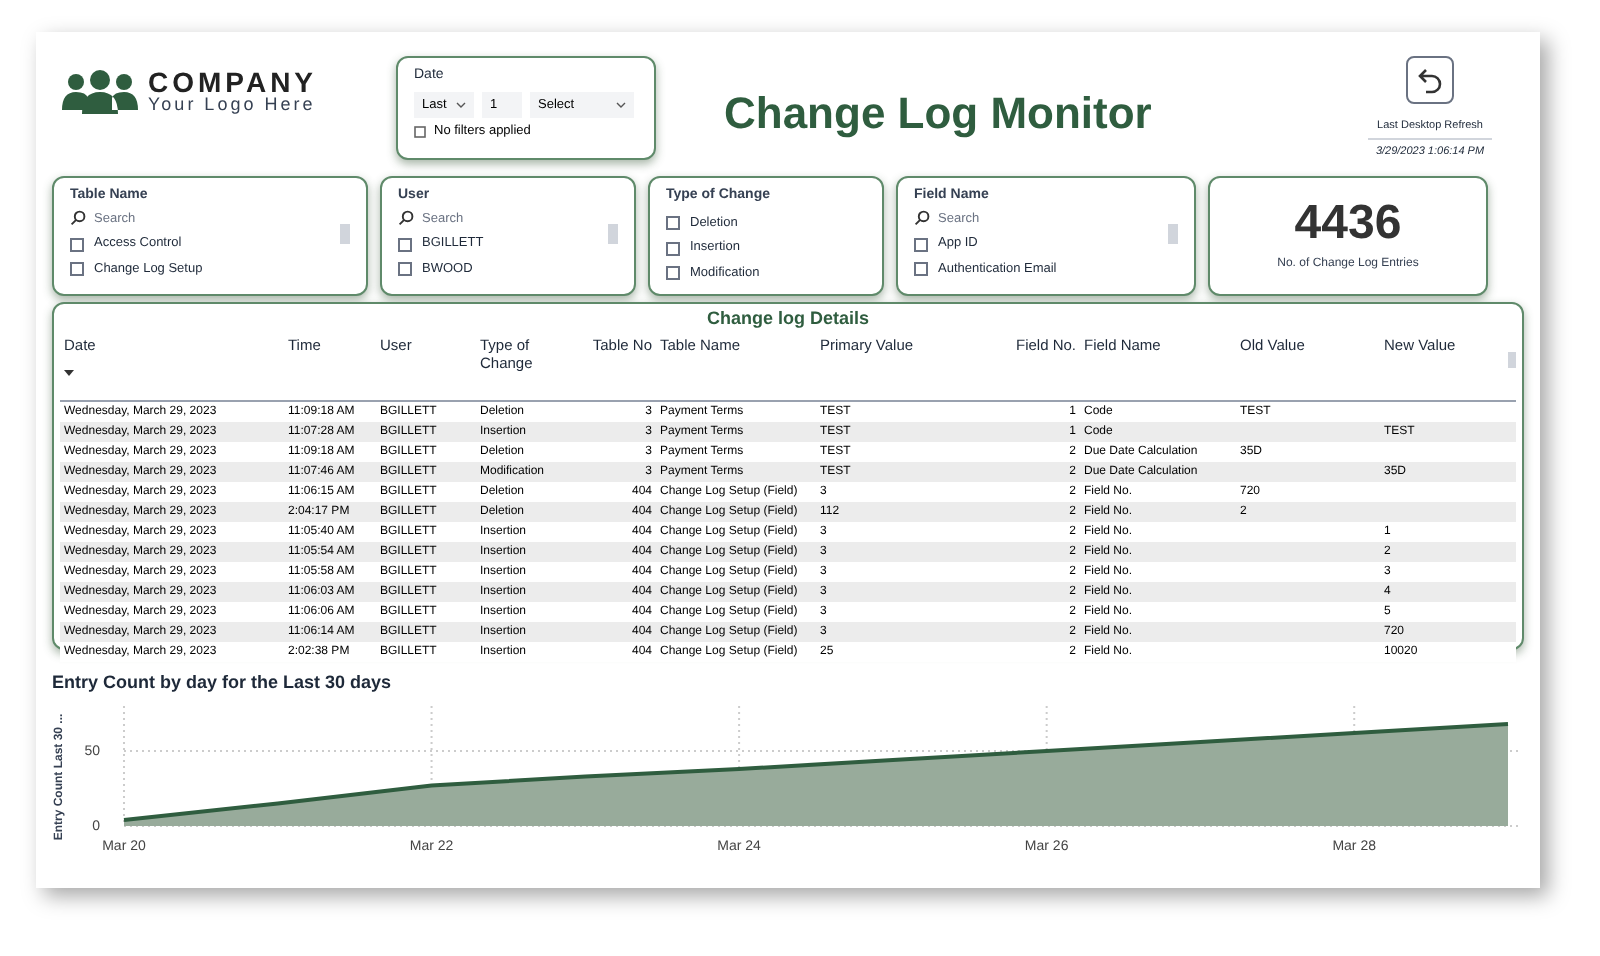 The height and width of the screenshot is (956, 1600). What do you see at coordinates (233, 105) in the screenshot?
I see `logo-tagline: Your Logo Here` at bounding box center [233, 105].